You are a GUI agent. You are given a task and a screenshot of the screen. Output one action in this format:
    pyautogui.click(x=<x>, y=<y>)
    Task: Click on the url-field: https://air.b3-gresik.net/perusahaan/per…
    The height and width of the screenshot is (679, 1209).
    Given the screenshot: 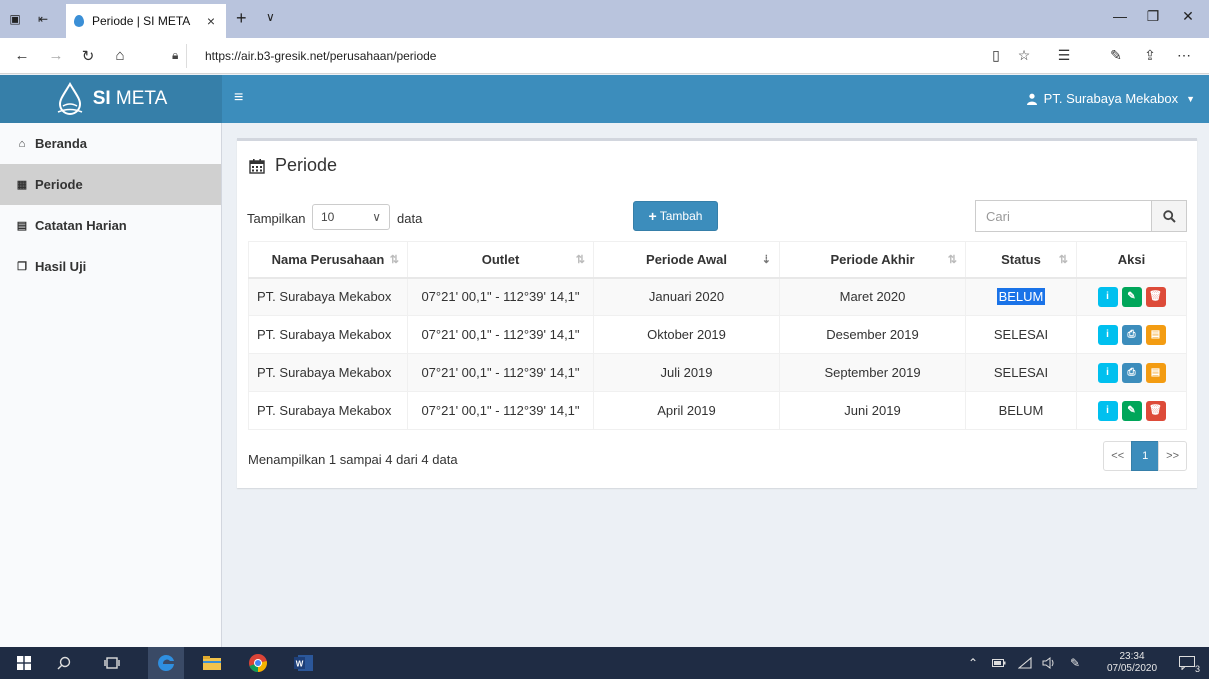 What is the action you would take?
    pyautogui.click(x=581, y=56)
    